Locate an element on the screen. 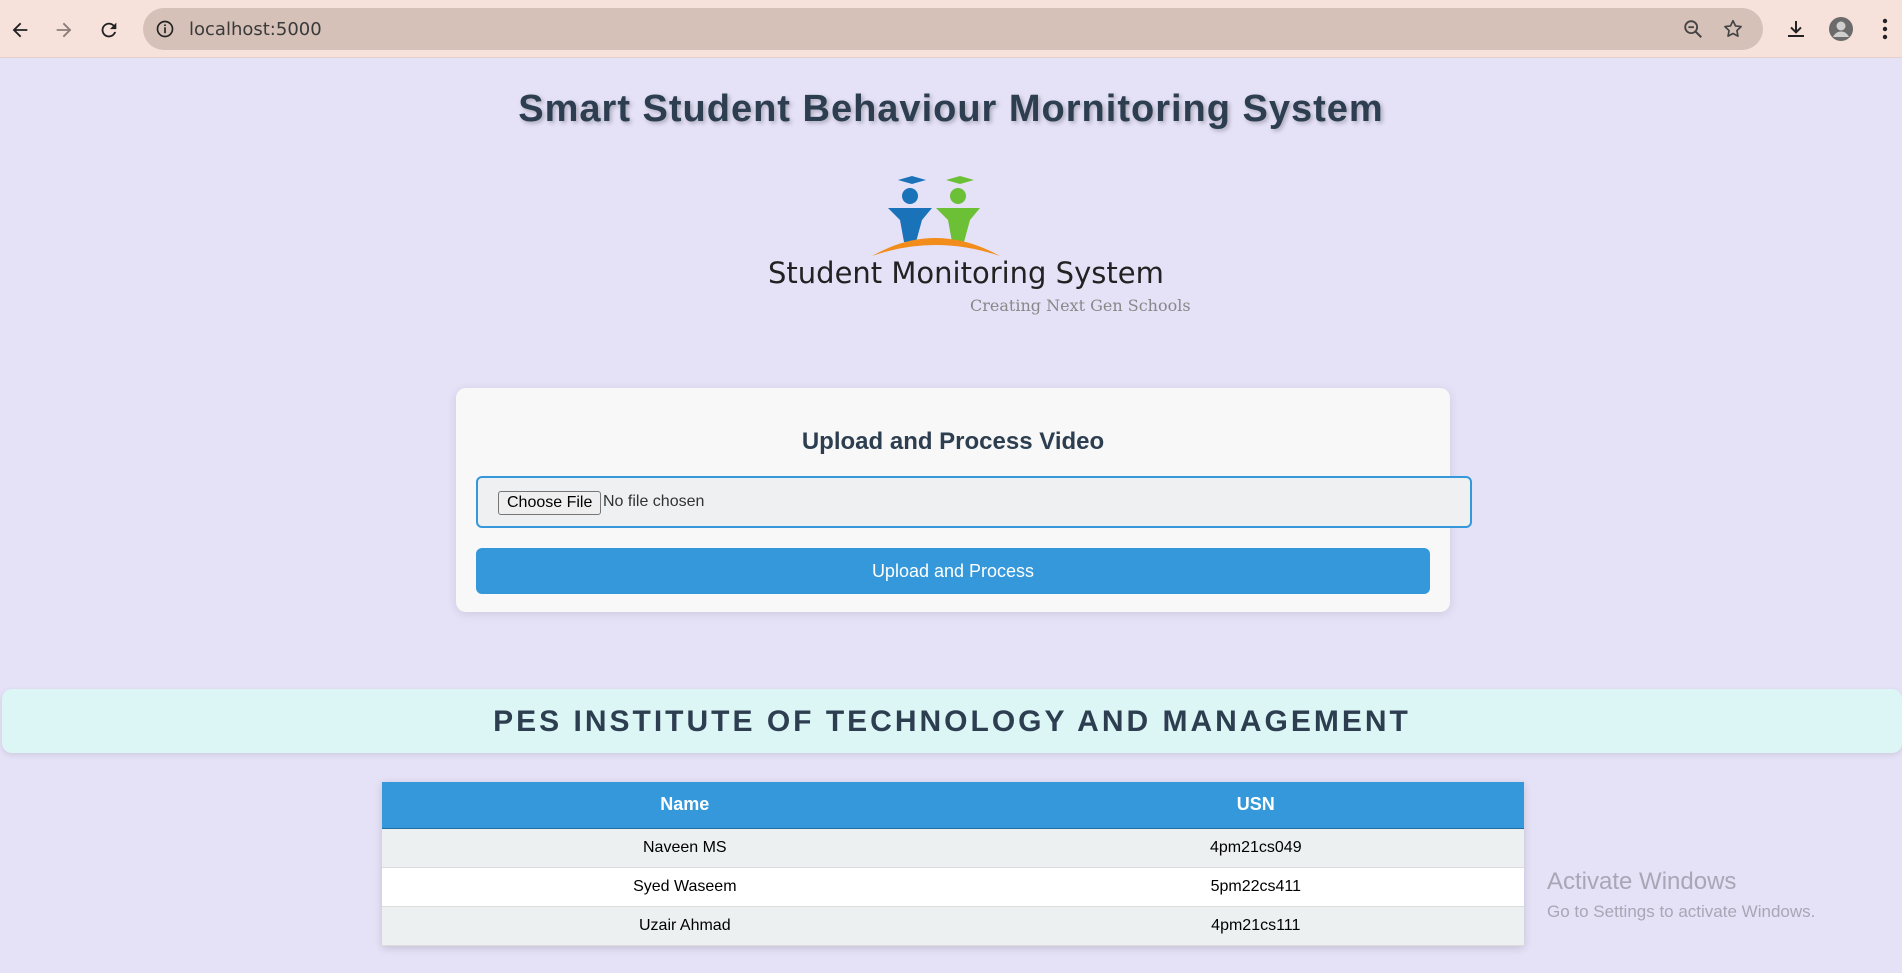 The width and height of the screenshot is (1902, 973). info-icon is located at coordinates (165, 29).